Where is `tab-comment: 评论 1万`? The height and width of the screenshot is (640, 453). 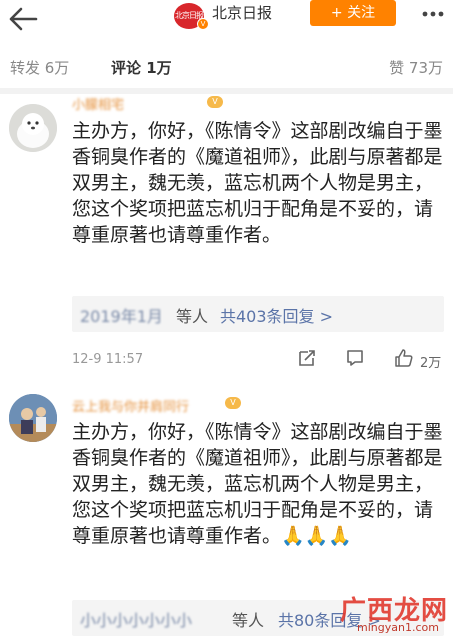
tab-comment: 评论 1万 is located at coordinates (141, 67).